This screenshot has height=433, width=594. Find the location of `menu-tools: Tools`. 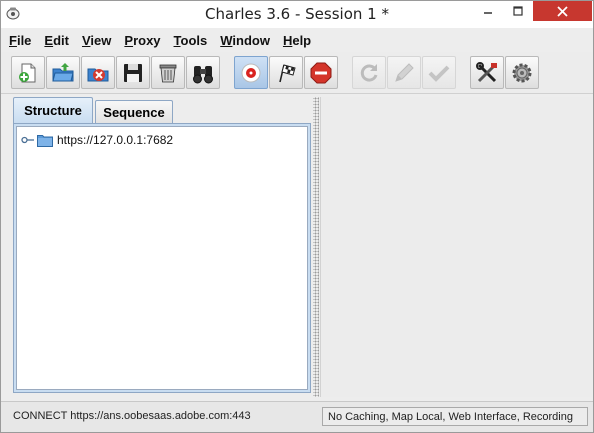

menu-tools: Tools is located at coordinates (191, 40).